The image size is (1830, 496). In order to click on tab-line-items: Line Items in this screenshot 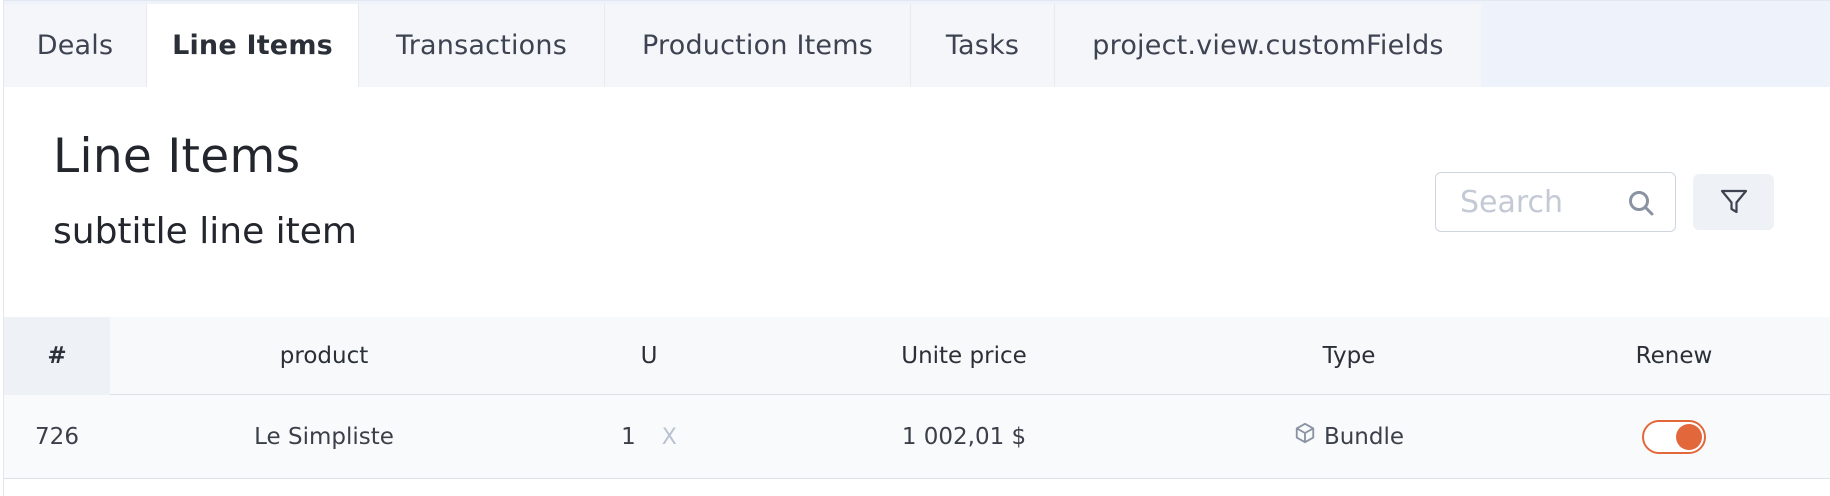, I will do `click(252, 45)`.